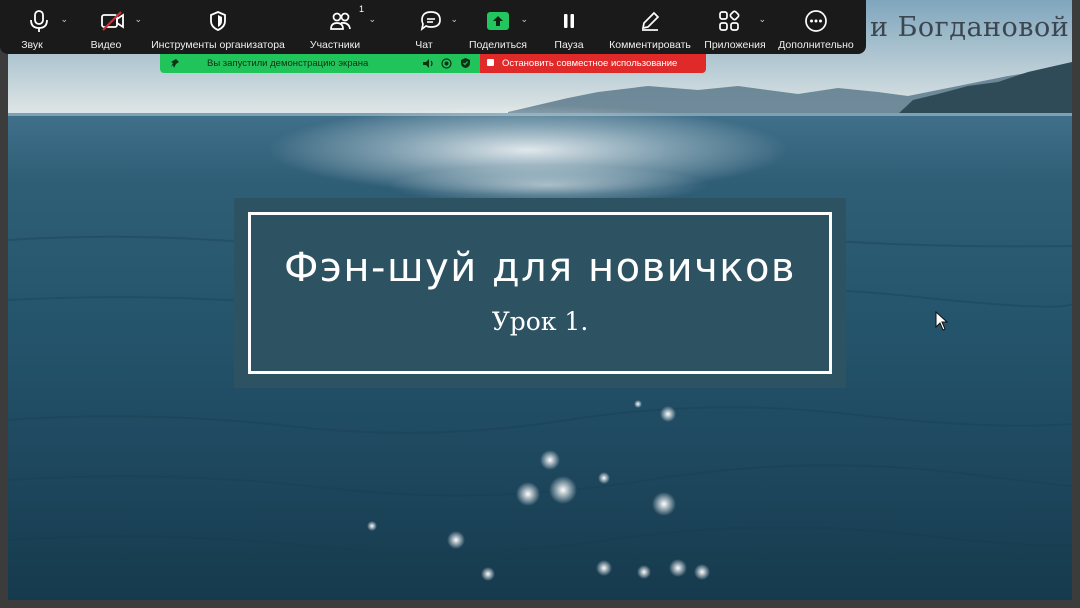 The height and width of the screenshot is (608, 1080). What do you see at coordinates (816, 45) in the screenshot?
I see `more-label: Дополнительно` at bounding box center [816, 45].